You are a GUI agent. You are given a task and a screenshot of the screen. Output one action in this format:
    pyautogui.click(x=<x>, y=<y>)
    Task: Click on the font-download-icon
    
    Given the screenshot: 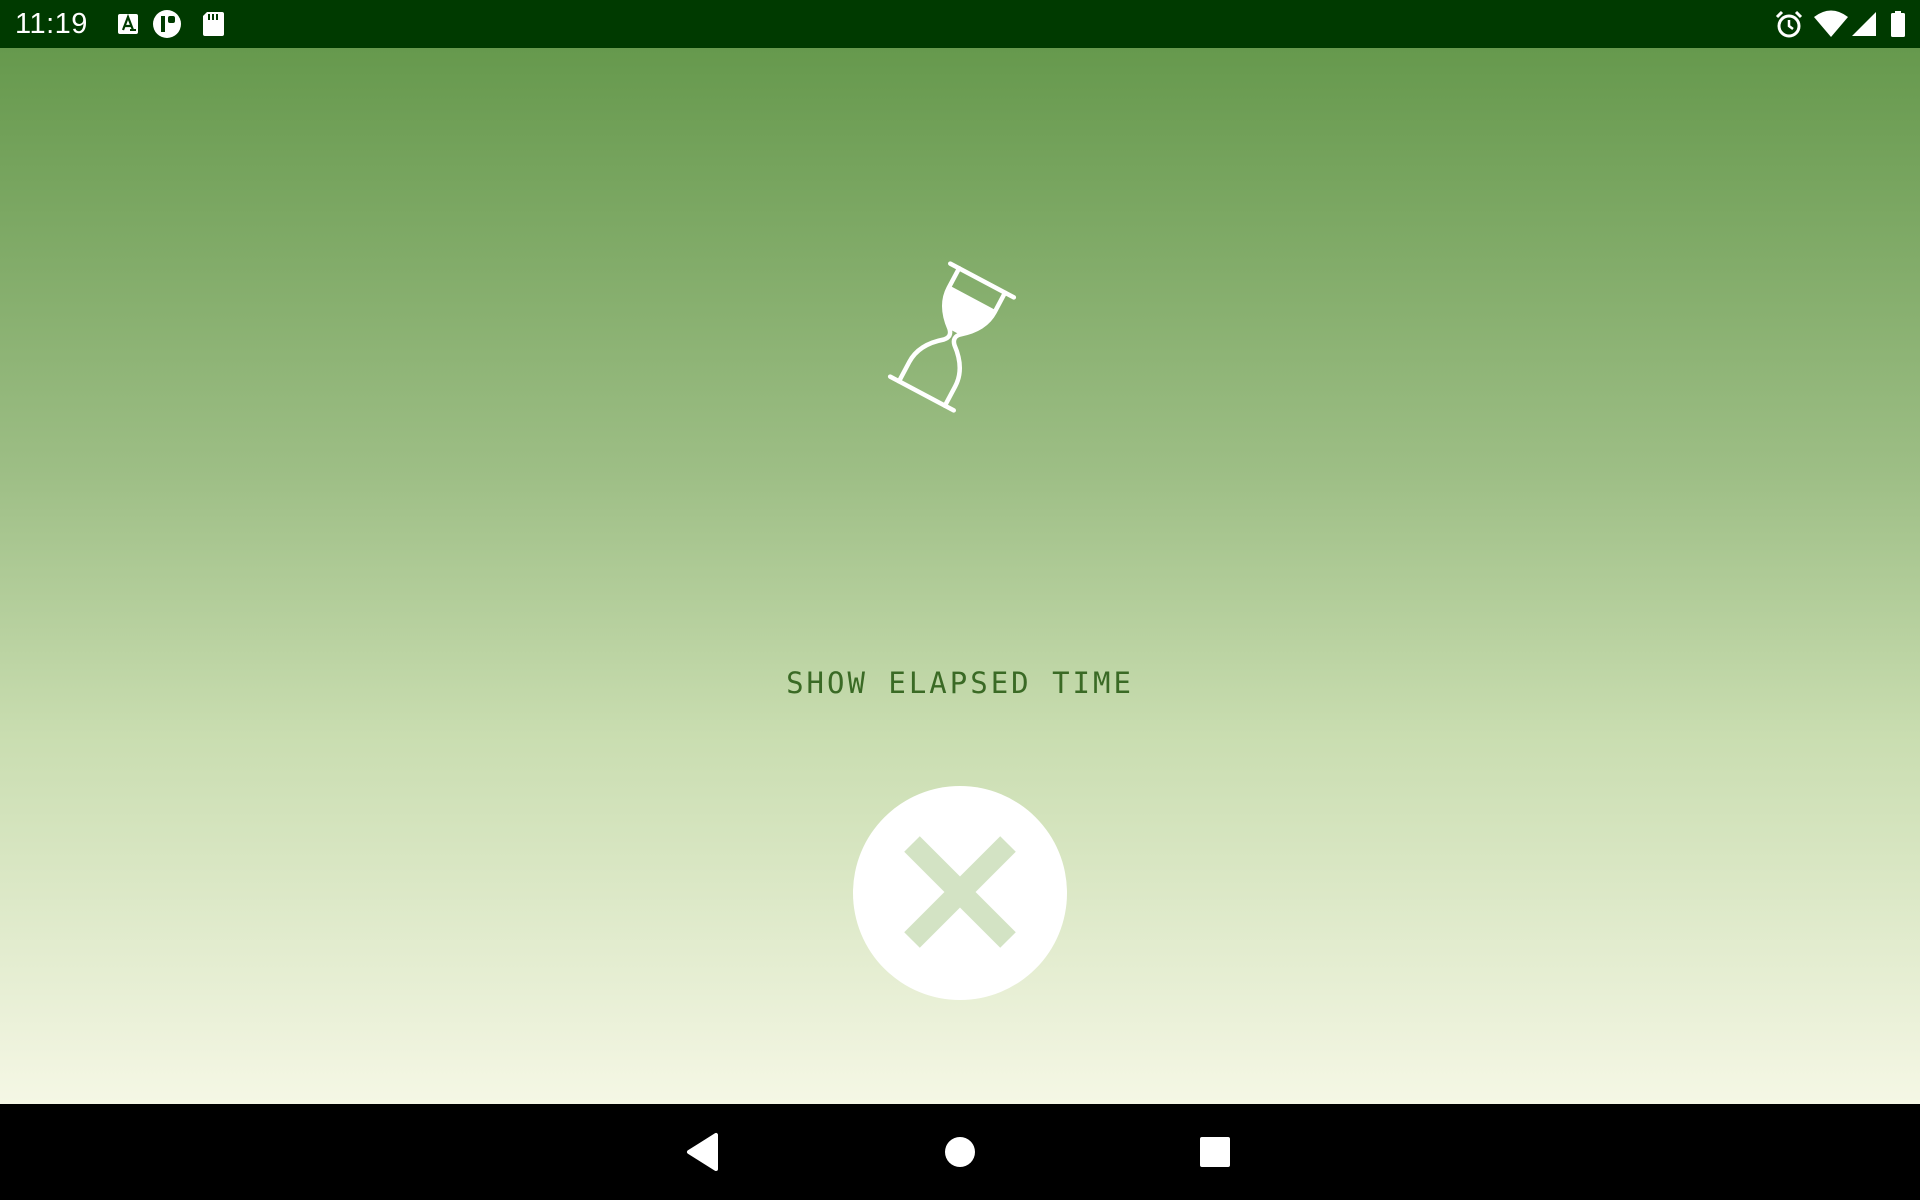 What is the action you would take?
    pyautogui.click(x=128, y=24)
    